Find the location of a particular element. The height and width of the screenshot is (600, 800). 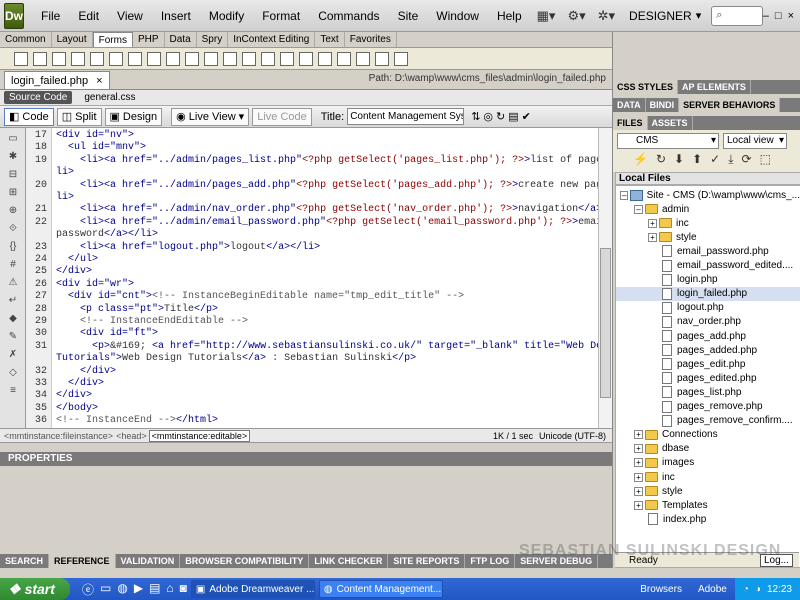

collapse-selection-icon: ⊞ is located at coordinates (13, 193).